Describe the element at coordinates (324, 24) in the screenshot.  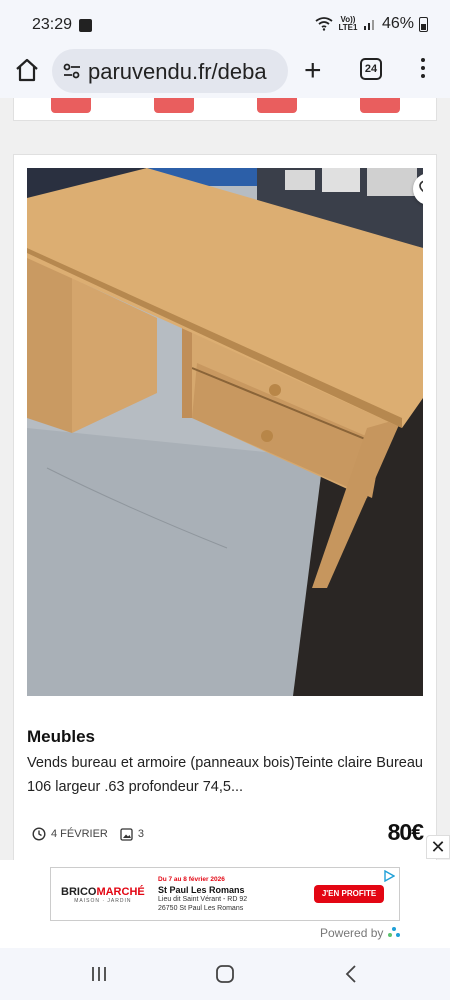
I see `wifi-icon` at that location.